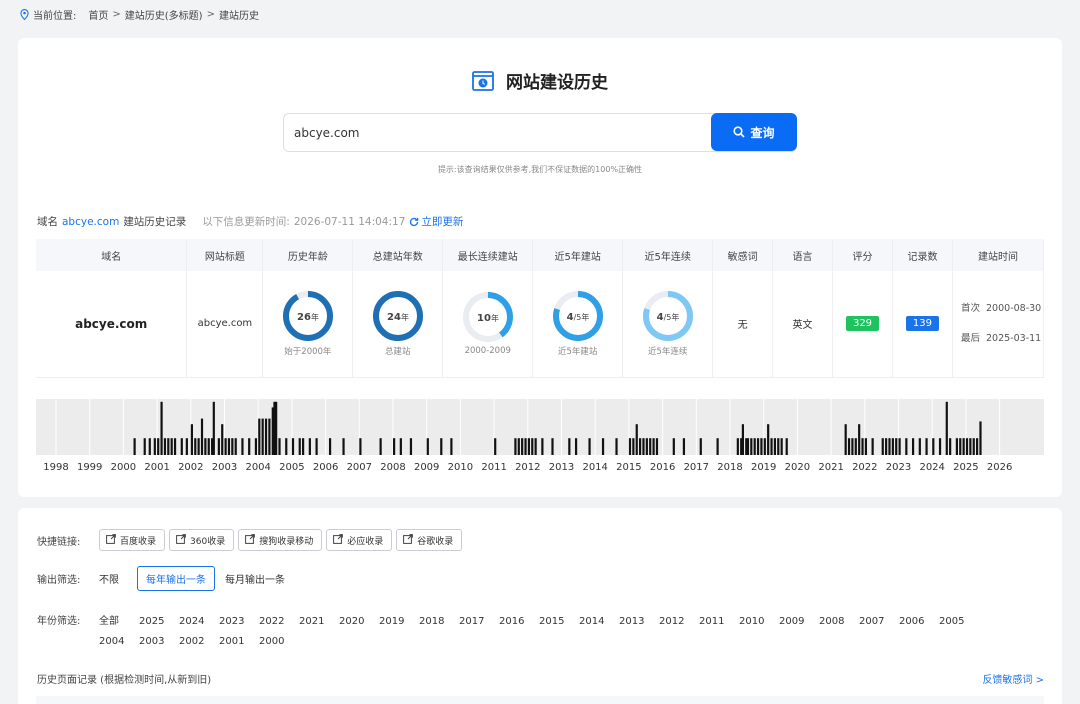 Image resolution: width=1080 pixels, height=704 pixels. Describe the element at coordinates (119, 619) in the screenshot. I see `year-filter-option: 全部` at that location.